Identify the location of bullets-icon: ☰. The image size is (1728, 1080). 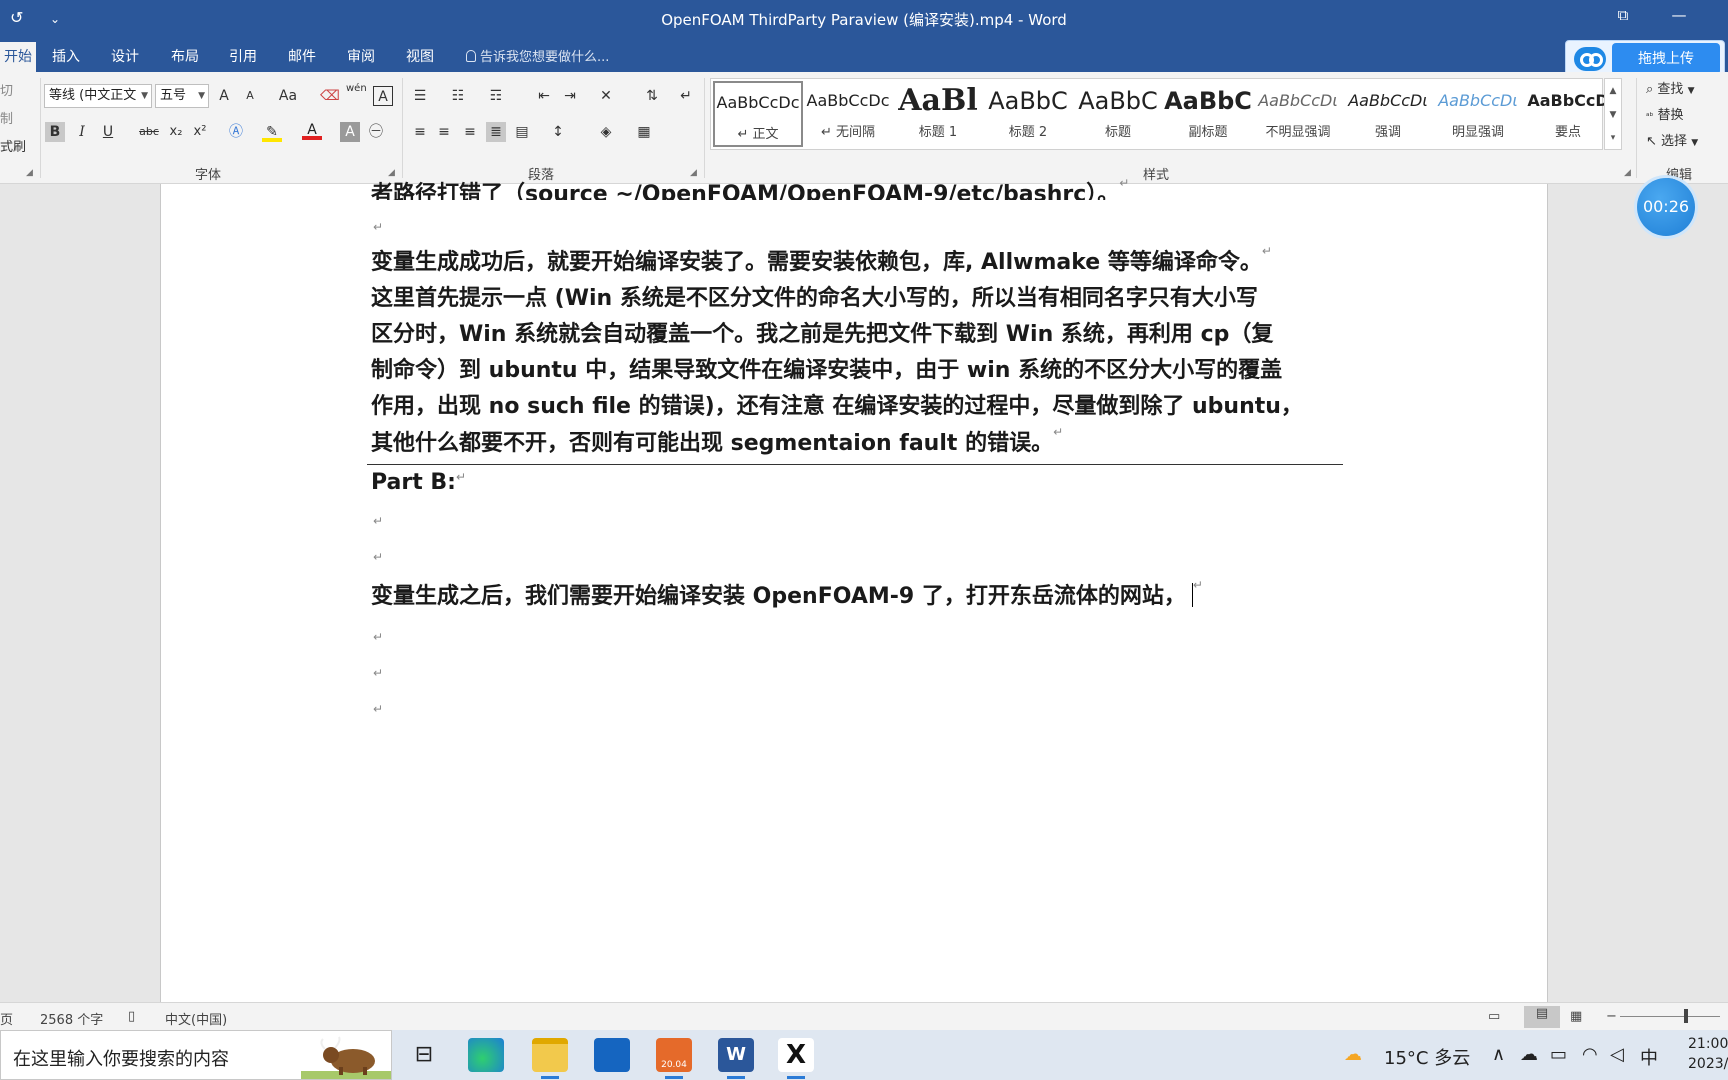
(420, 96).